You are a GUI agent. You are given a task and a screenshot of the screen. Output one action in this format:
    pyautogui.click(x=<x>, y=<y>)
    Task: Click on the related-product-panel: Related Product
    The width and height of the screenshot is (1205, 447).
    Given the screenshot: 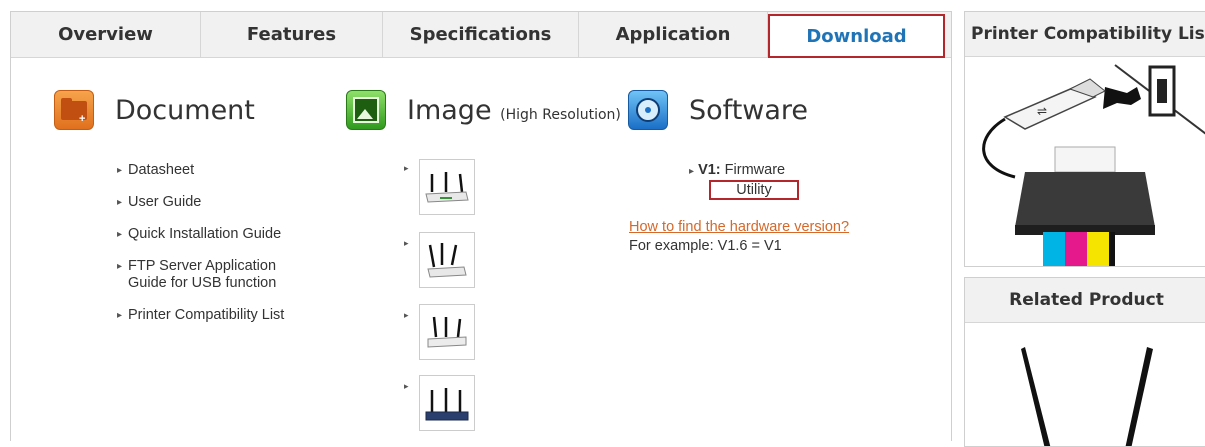 What is the action you would take?
    pyautogui.click(x=1084, y=362)
    